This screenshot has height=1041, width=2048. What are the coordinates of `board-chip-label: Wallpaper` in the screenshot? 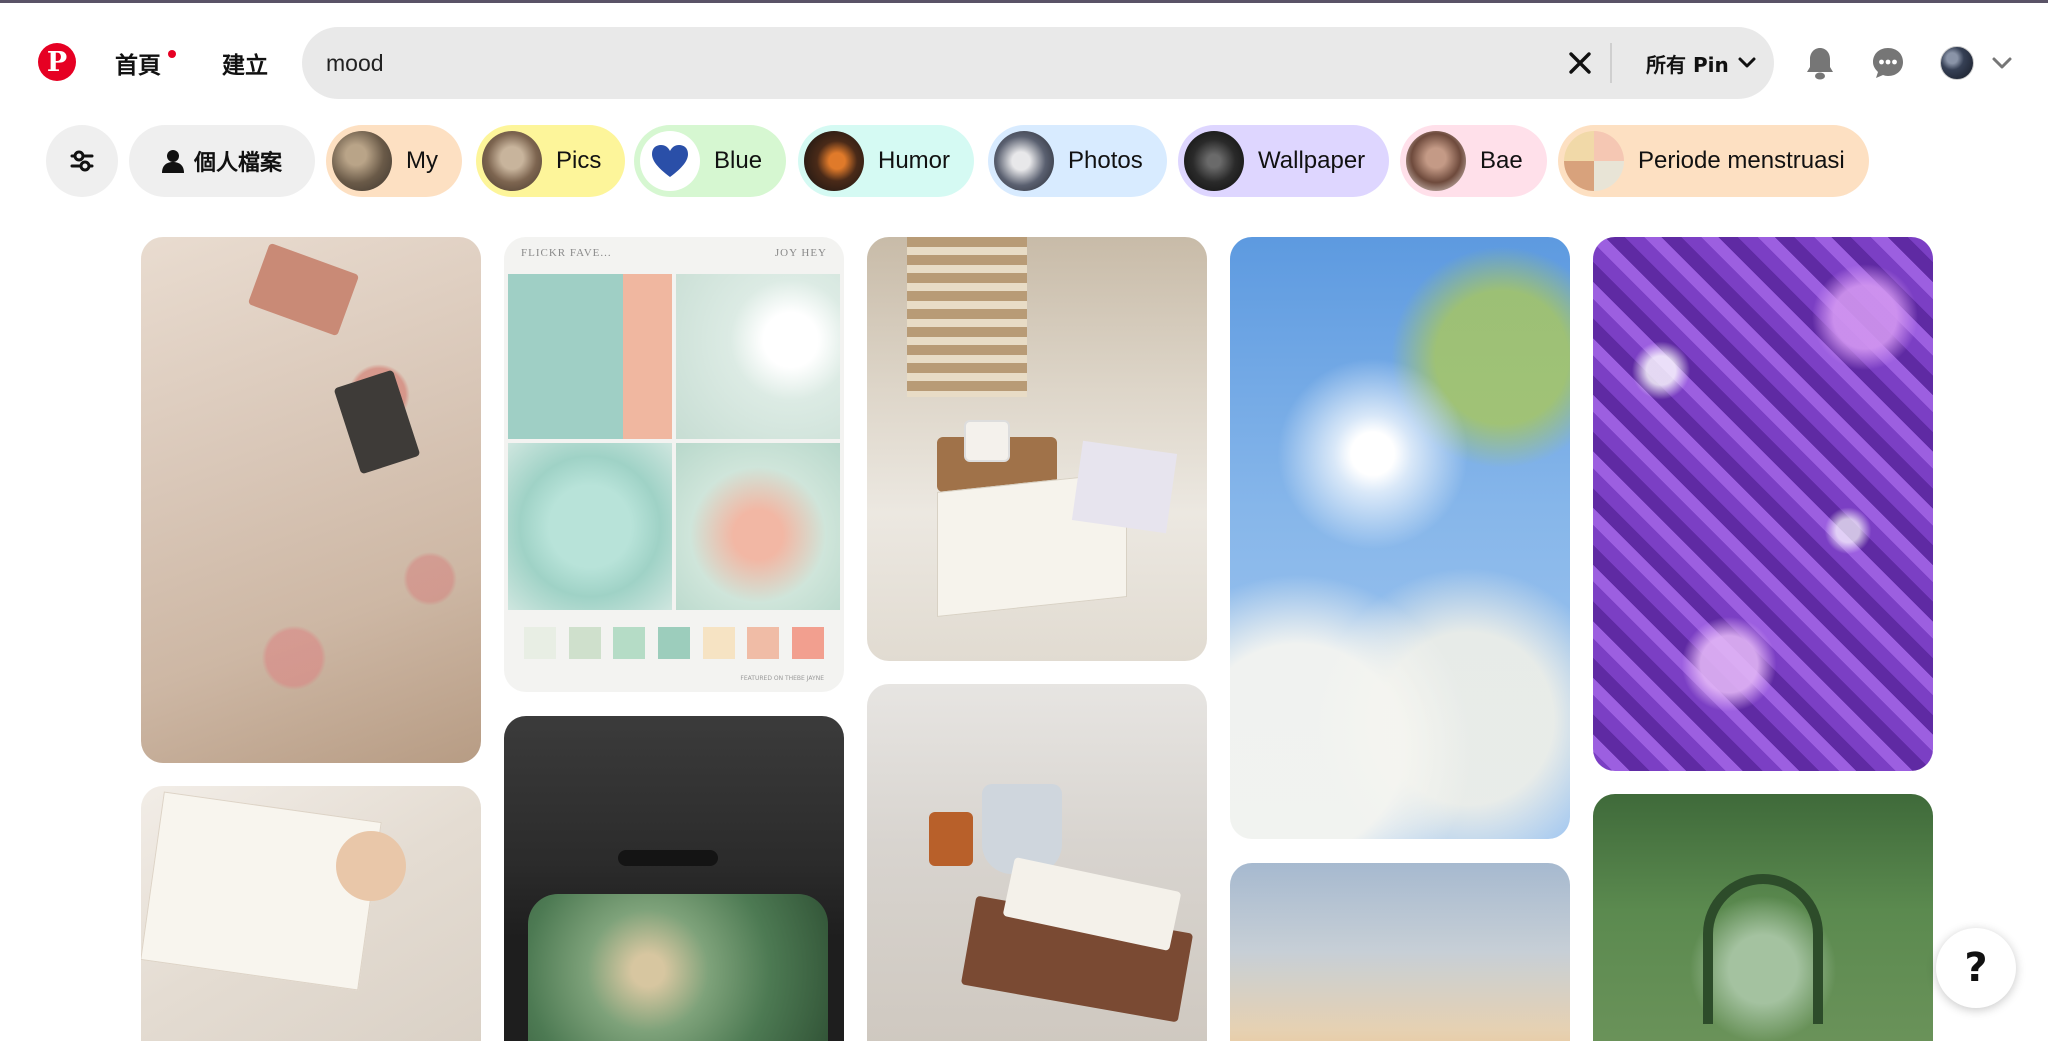 It's located at (1312, 160).